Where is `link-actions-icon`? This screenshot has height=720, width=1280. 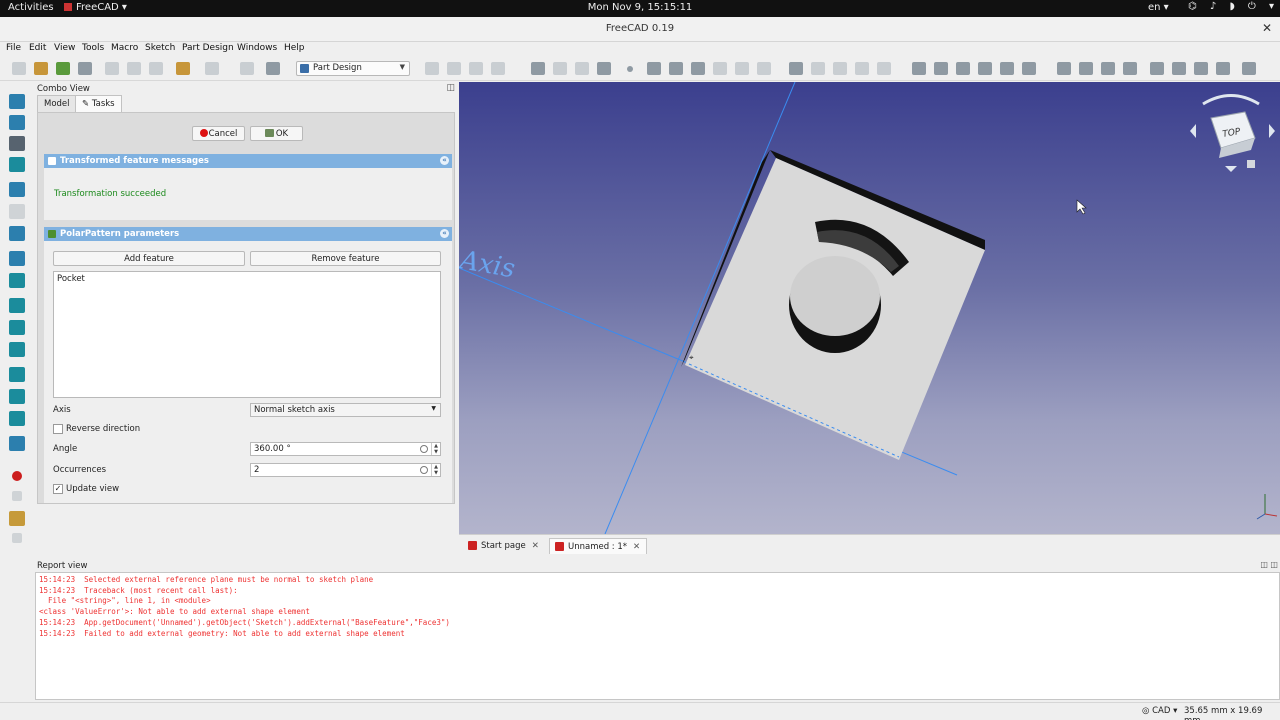
link-actions-icon is located at coordinates (498, 68).